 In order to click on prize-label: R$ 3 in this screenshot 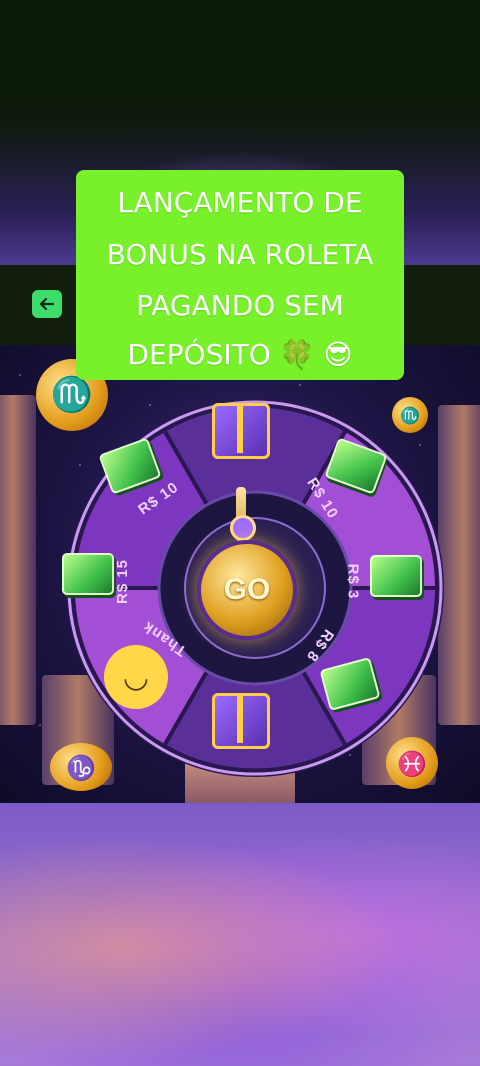, I will do `click(353, 581)`.